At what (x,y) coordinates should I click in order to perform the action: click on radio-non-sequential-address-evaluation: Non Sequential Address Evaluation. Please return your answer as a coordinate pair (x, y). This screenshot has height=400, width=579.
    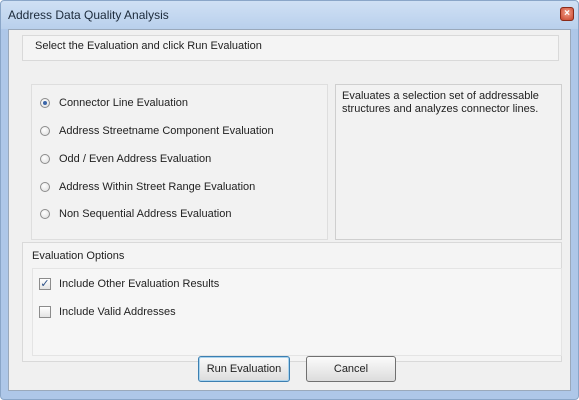
    Looking at the image, I should click on (135, 214).